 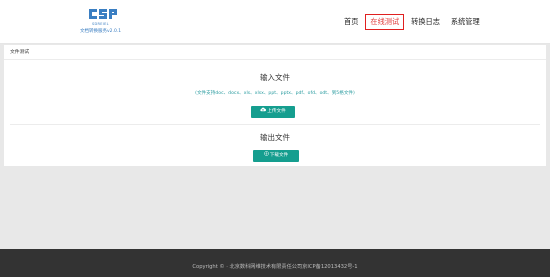 What do you see at coordinates (275, 77) in the screenshot?
I see `input-section-title: 输入文件` at bounding box center [275, 77].